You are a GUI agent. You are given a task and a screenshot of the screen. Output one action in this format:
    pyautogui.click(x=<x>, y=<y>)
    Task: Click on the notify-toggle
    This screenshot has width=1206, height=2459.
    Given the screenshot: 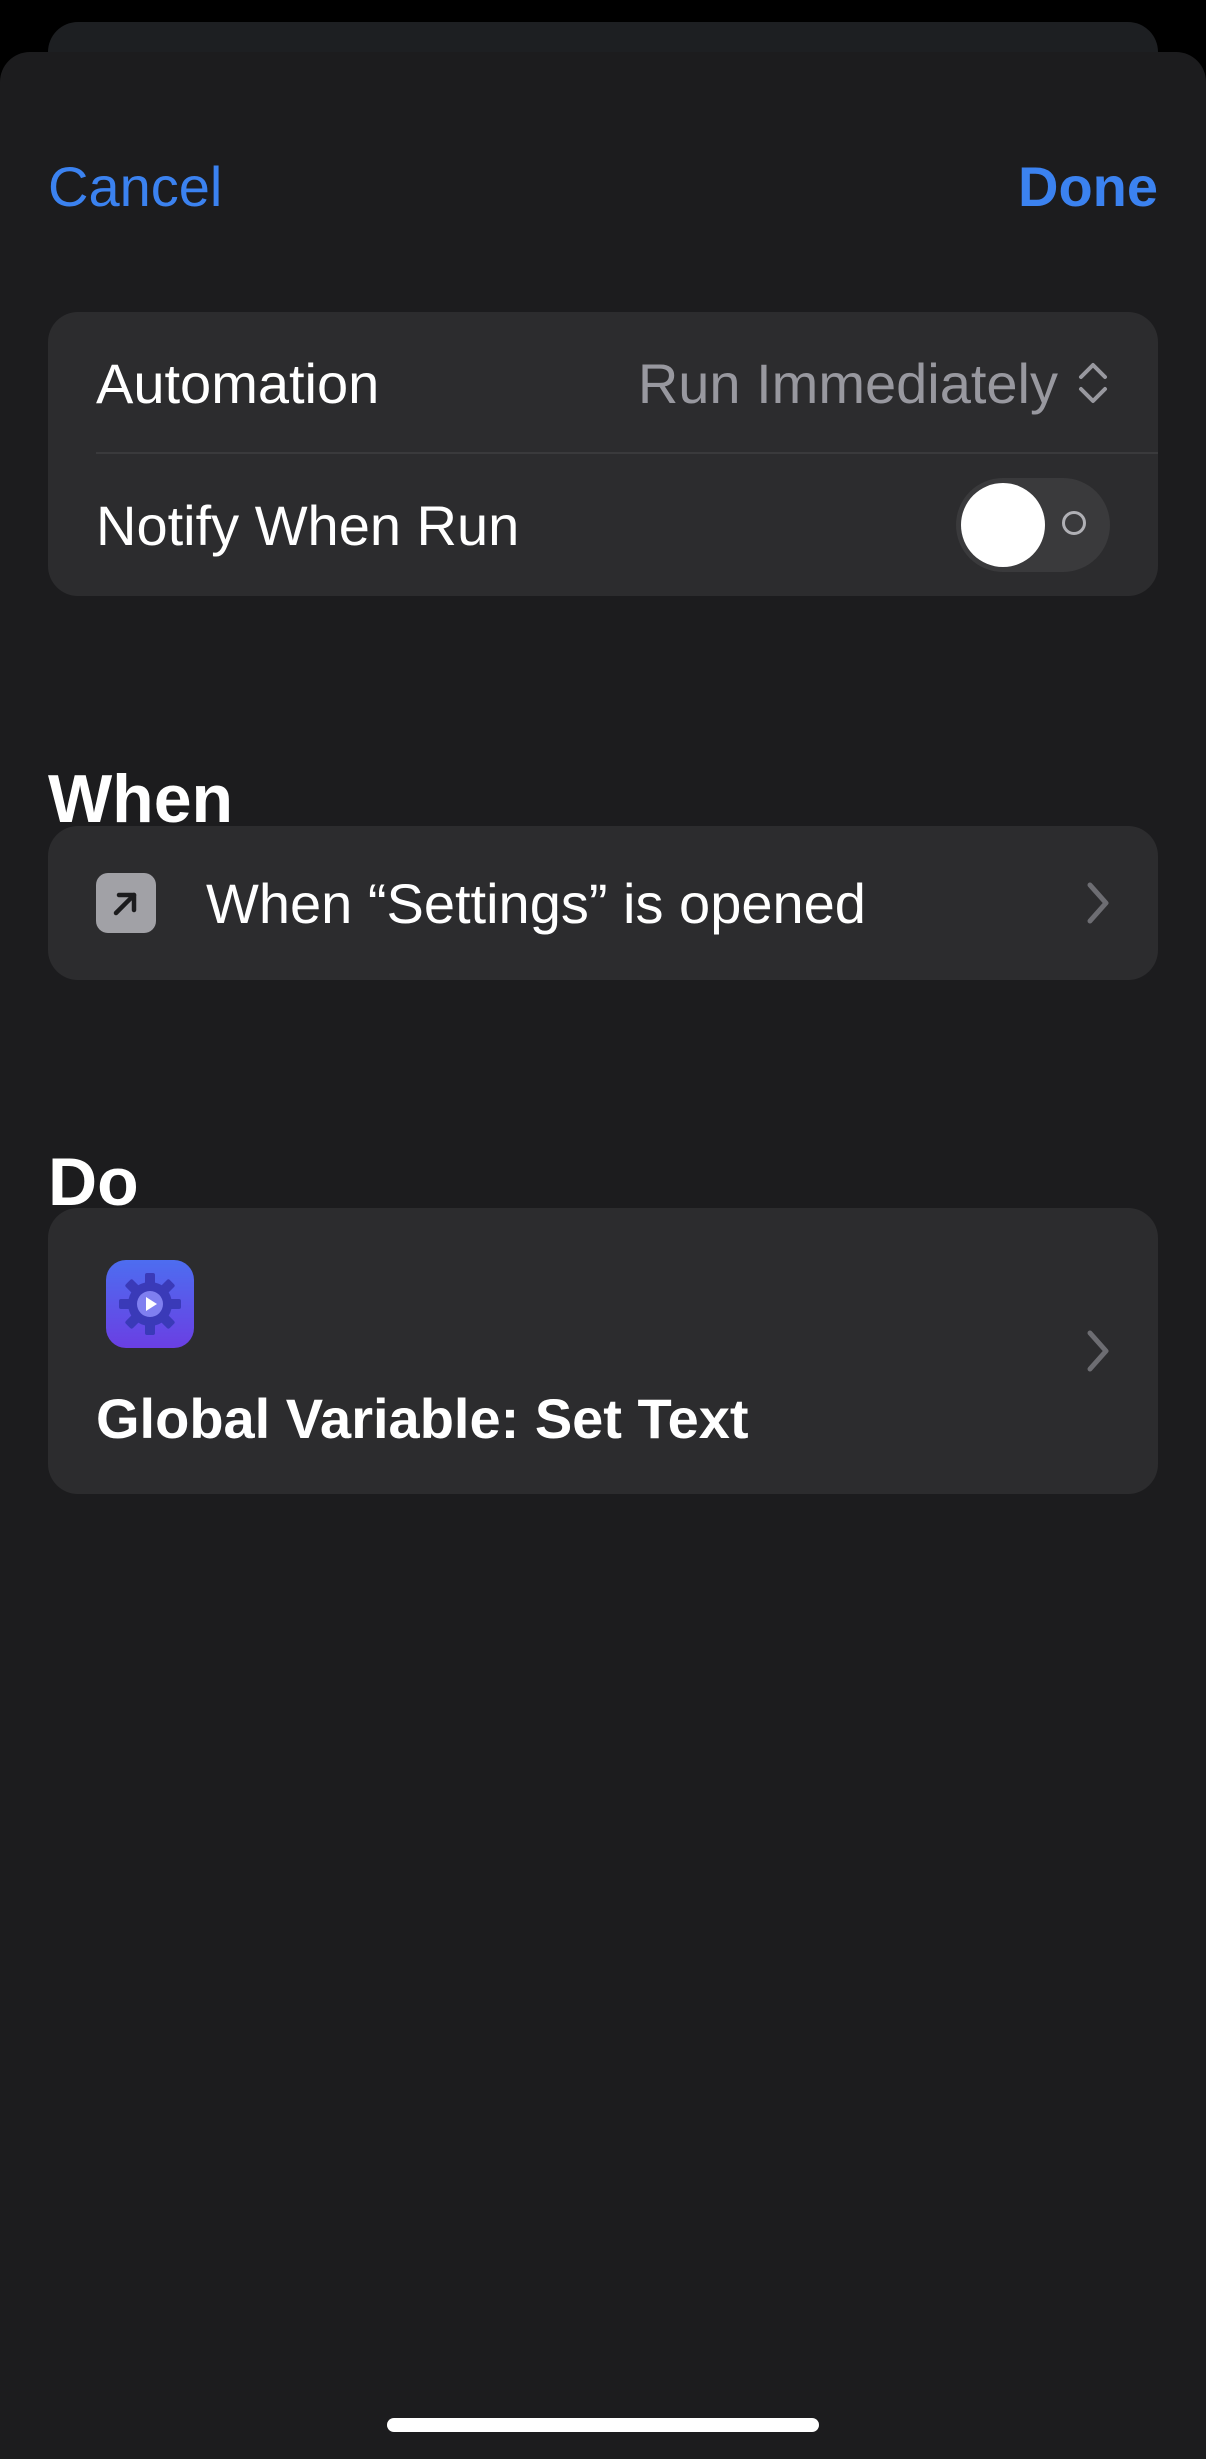 What is the action you would take?
    pyautogui.click(x=1033, y=525)
    